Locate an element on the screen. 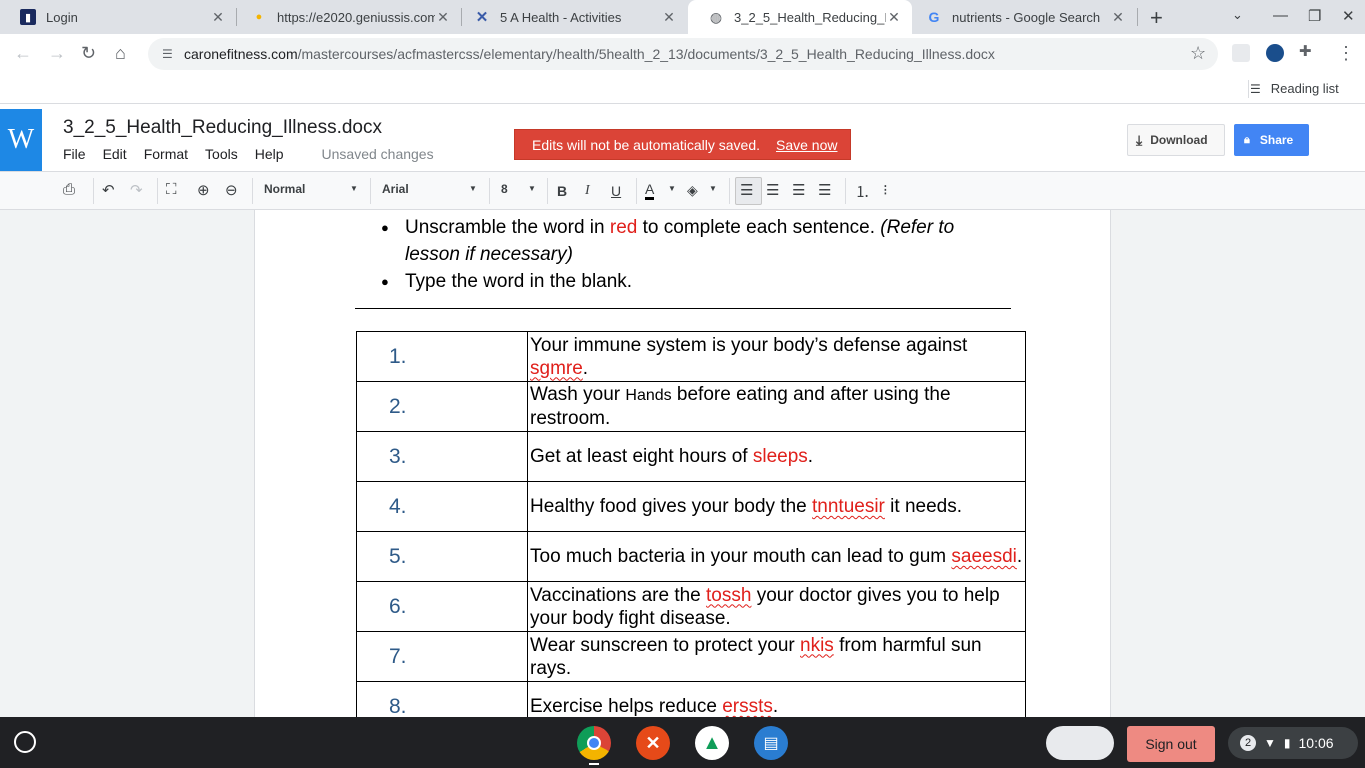 The width and height of the screenshot is (1365, 768). sentence-text: Exercise helps reduce is located at coordinates (626, 706).